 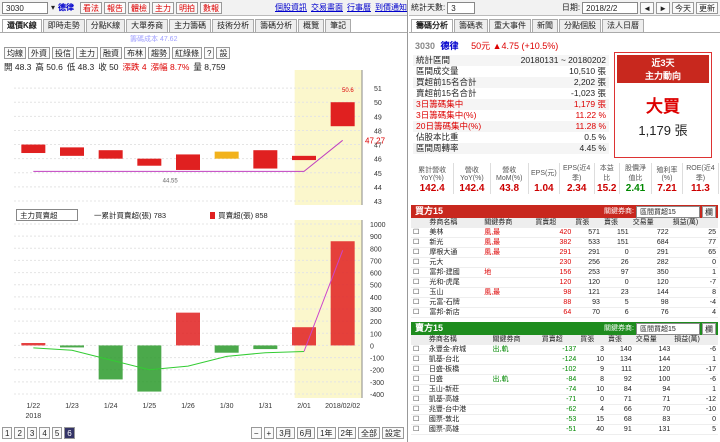 I want to click on top-button: 明拍, so click(x=187, y=7).